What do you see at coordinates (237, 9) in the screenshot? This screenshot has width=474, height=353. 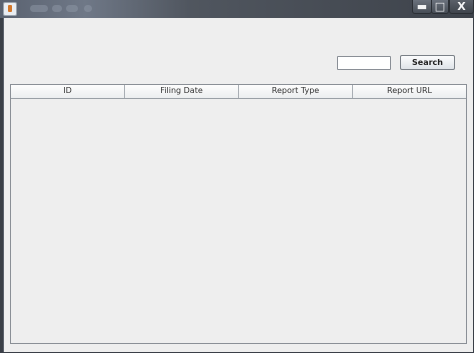 I see `title-bar: ▬ □ X` at bounding box center [237, 9].